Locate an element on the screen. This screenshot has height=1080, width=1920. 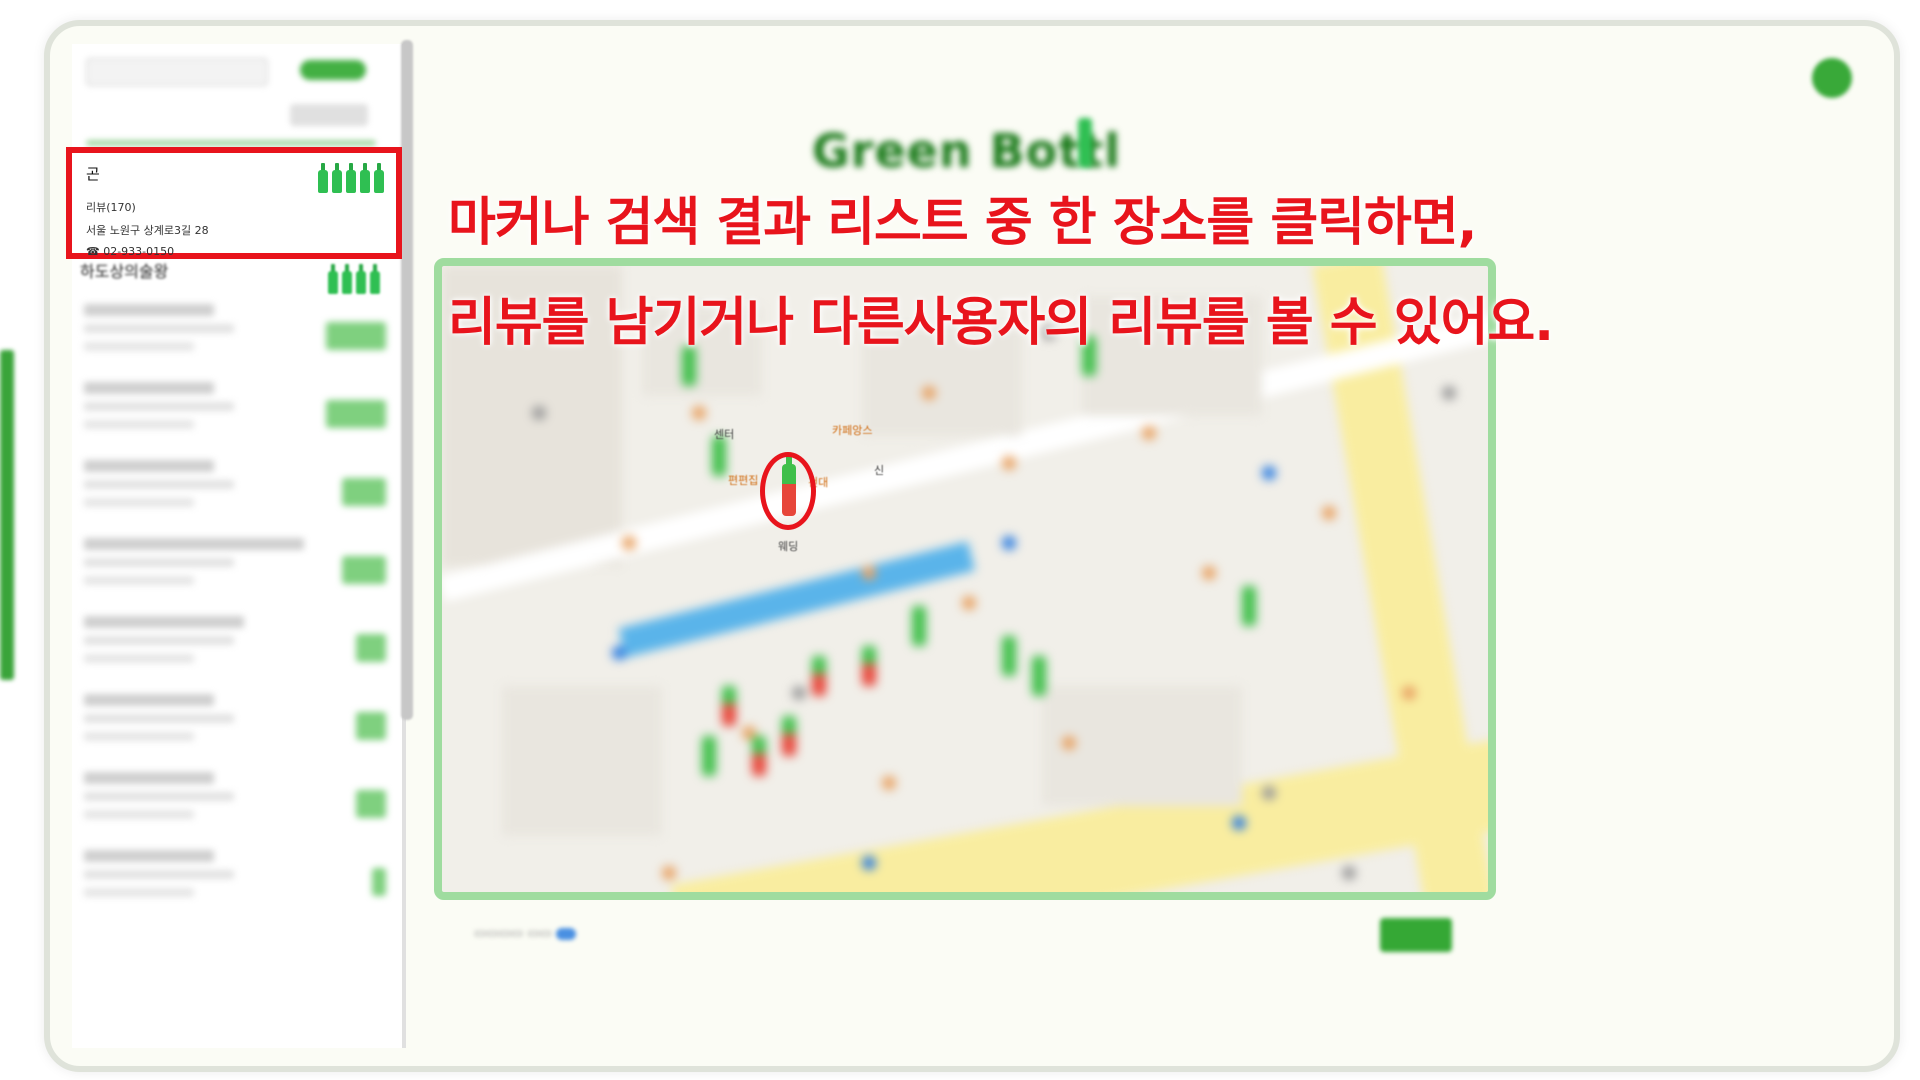
map-label: 편편집 is located at coordinates (743, 480).